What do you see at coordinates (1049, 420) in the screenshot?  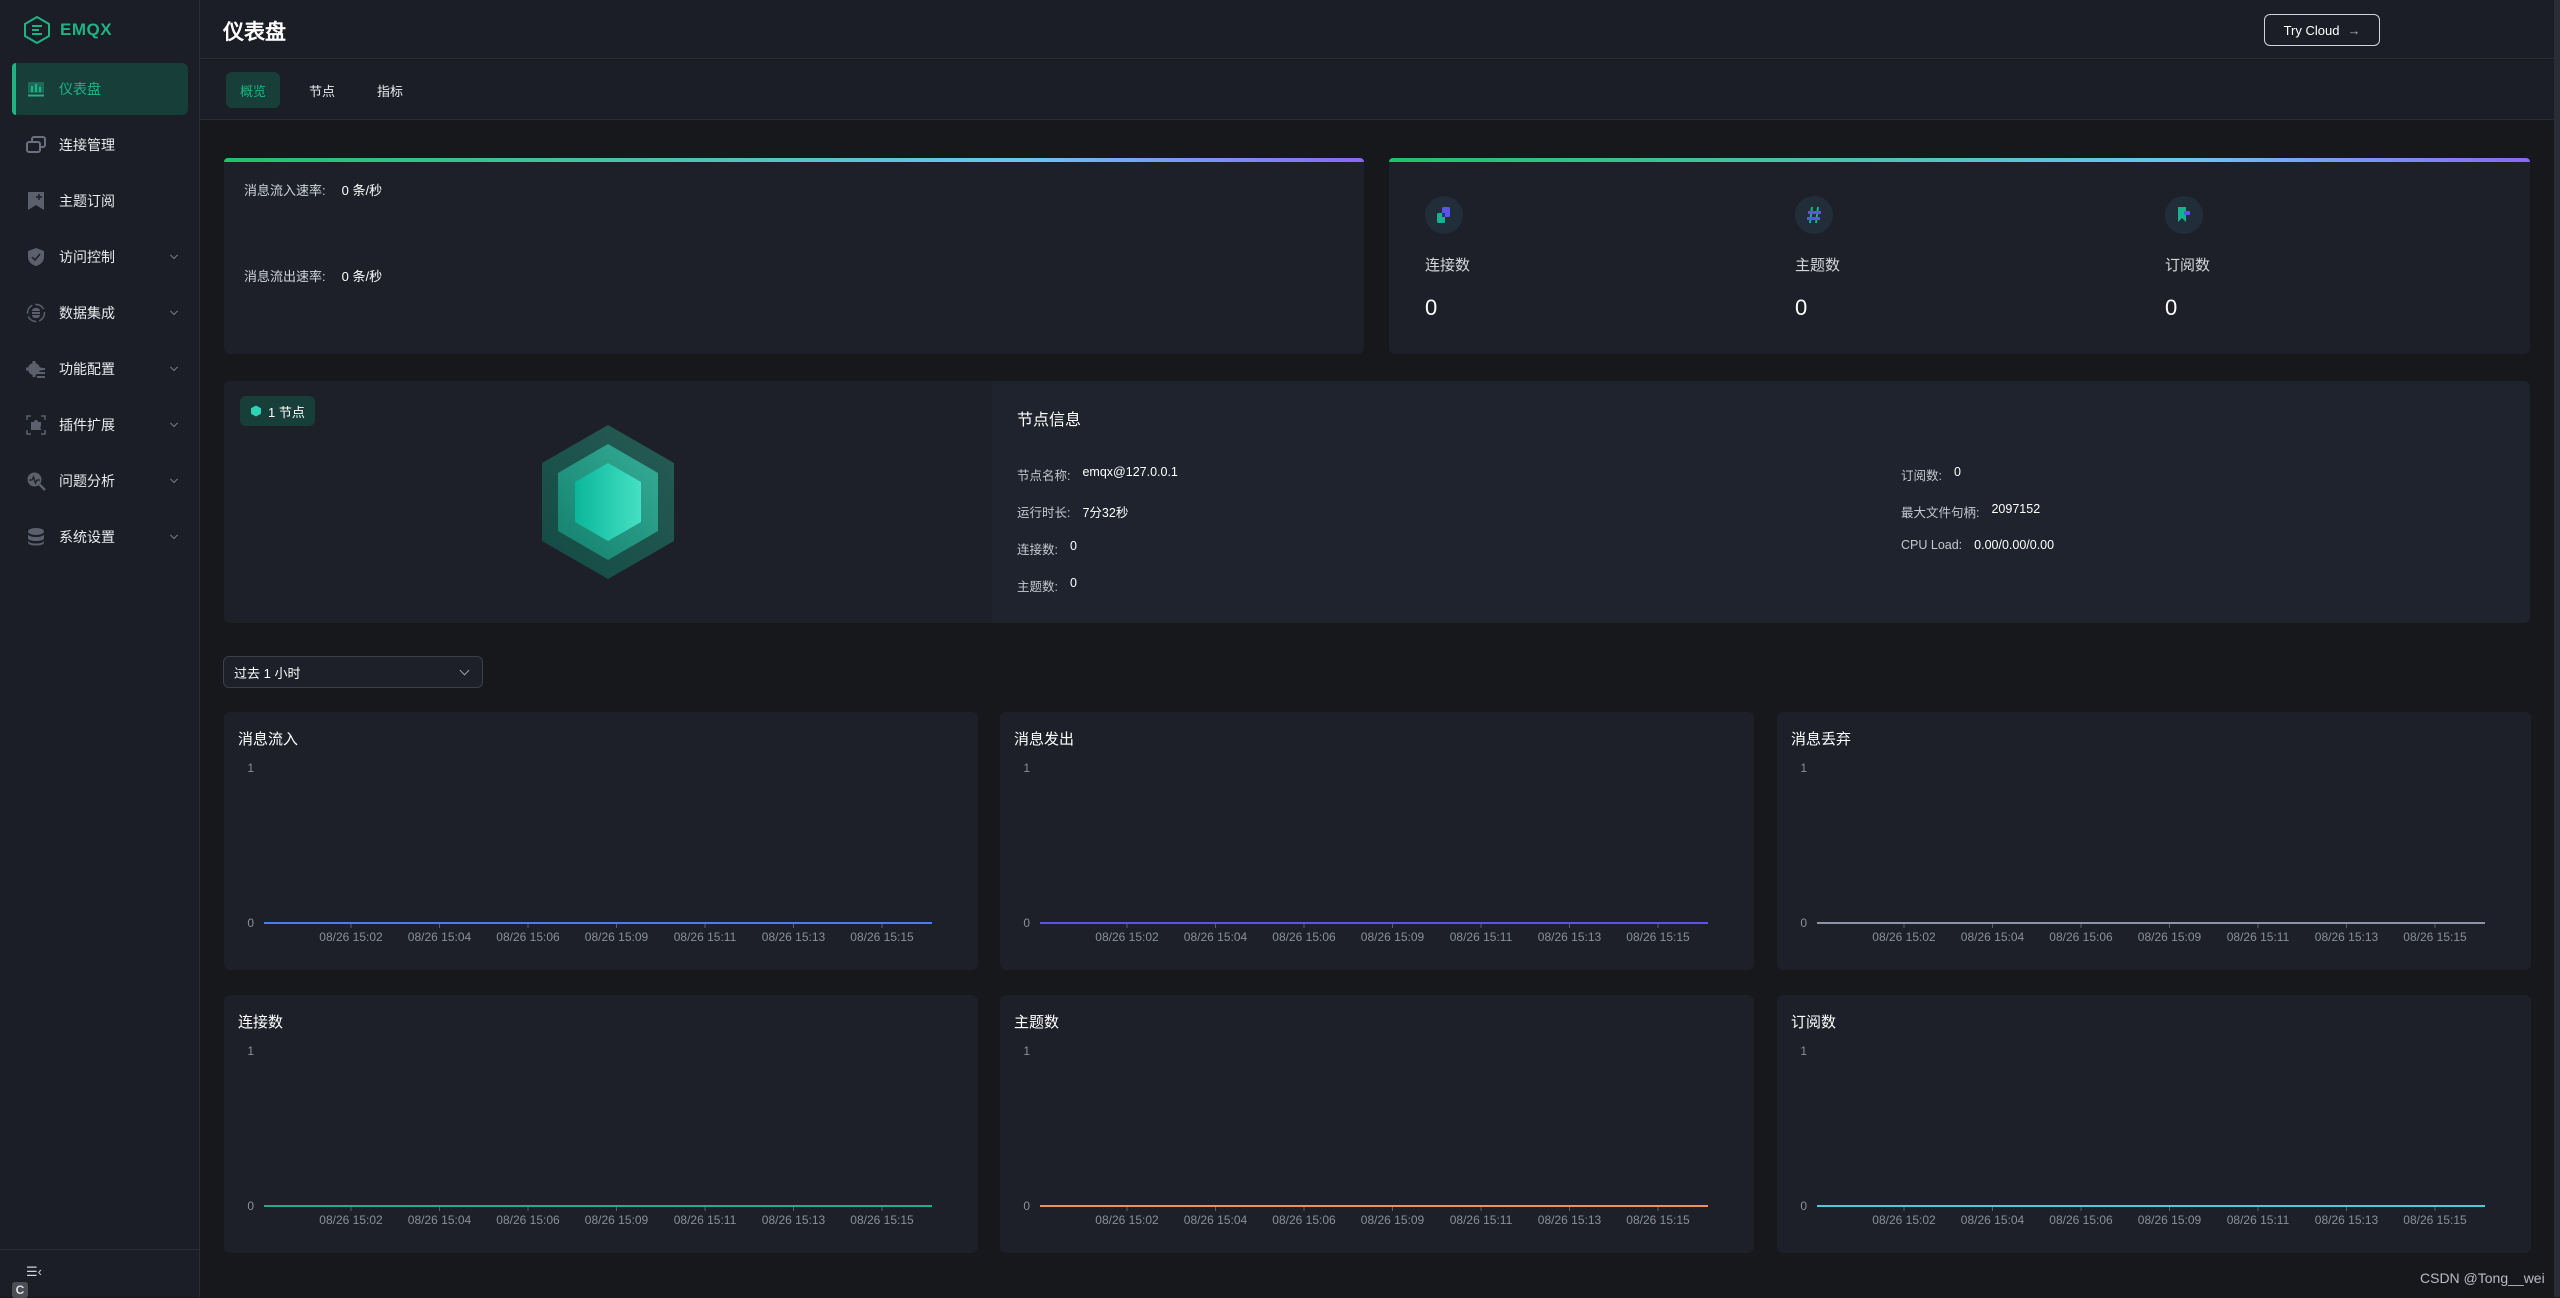 I see `node-info-title: 节点信息` at bounding box center [1049, 420].